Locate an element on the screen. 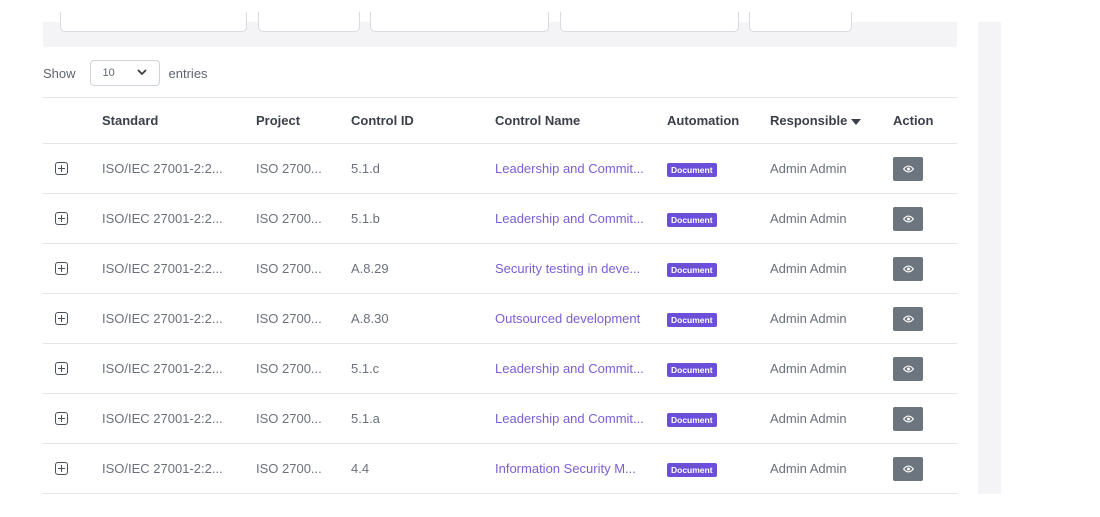  control-id-cell: 5.1.c is located at coordinates (423, 368).